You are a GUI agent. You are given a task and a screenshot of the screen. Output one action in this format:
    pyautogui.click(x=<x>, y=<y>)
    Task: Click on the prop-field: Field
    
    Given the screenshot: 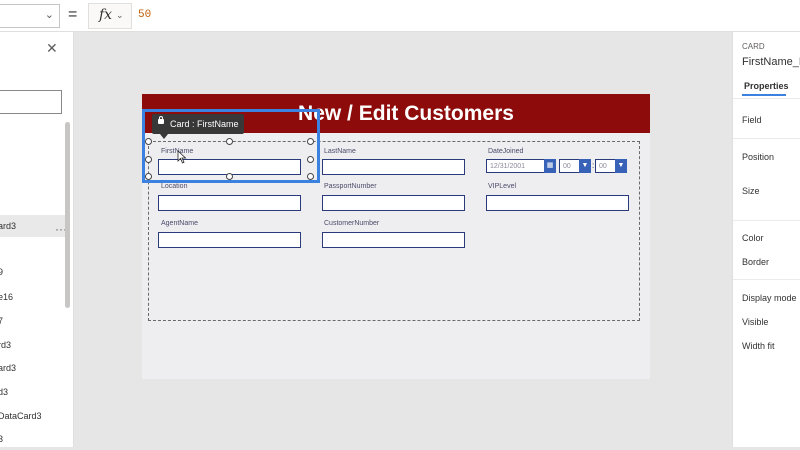 What is the action you would take?
    pyautogui.click(x=752, y=120)
    